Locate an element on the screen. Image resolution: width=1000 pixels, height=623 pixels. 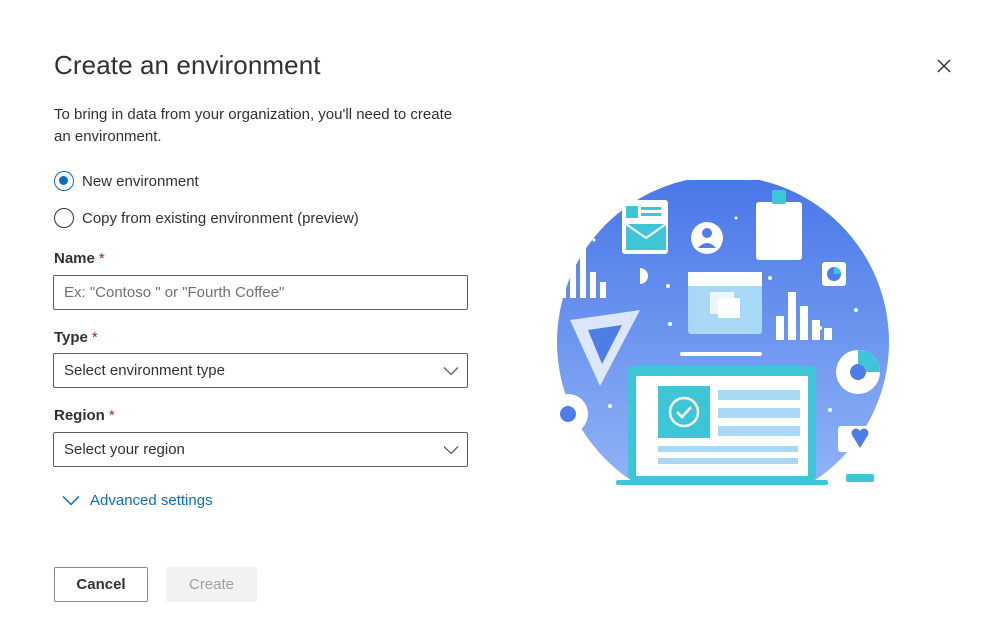
type-label-text: Type is located at coordinates (71, 337).